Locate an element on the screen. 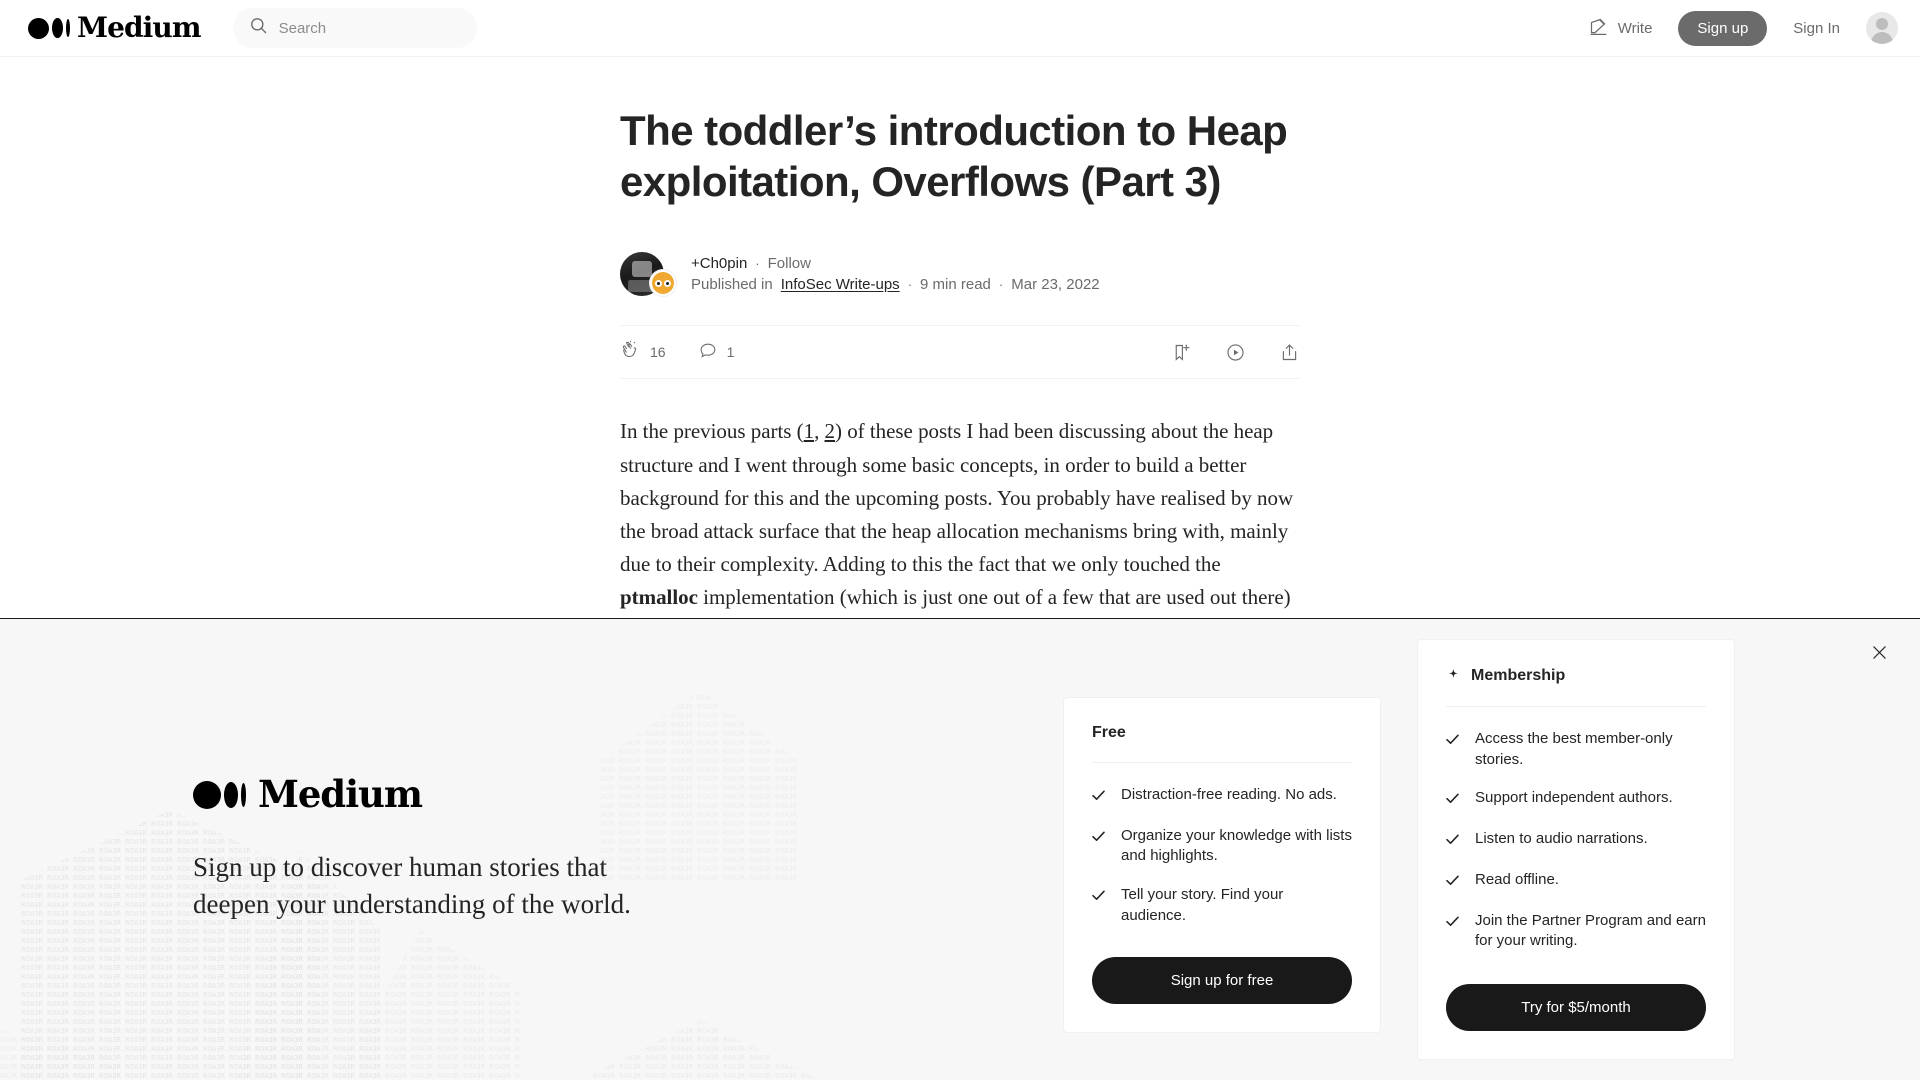 The height and width of the screenshot is (1080, 1920). publish-date: Mar 23, 2022 is located at coordinates (1055, 285).